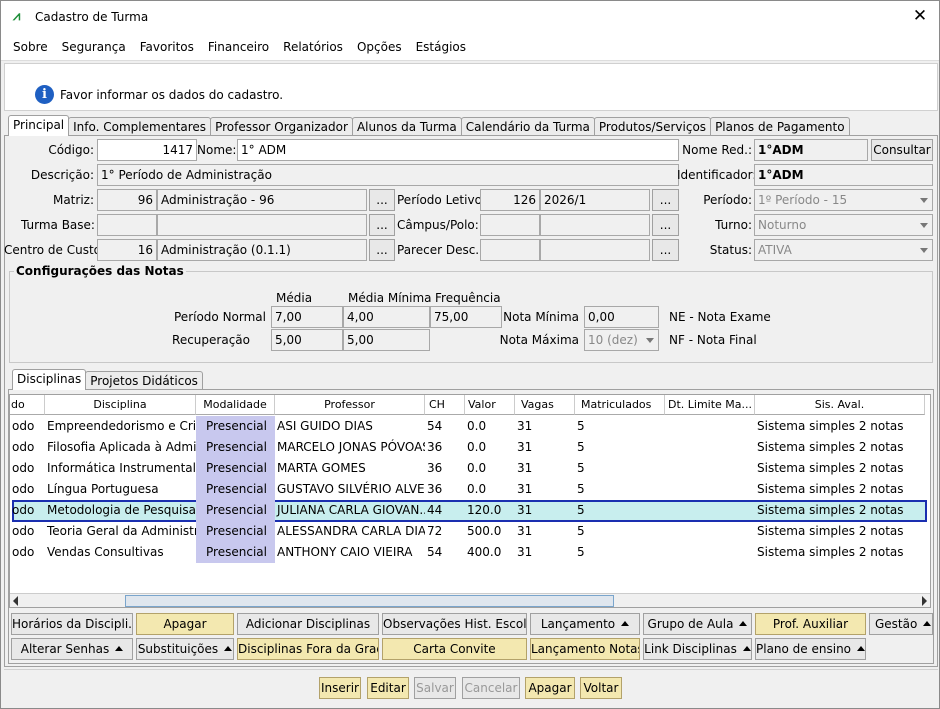  I want to click on col-header-valor: Valor, so click(490, 405).